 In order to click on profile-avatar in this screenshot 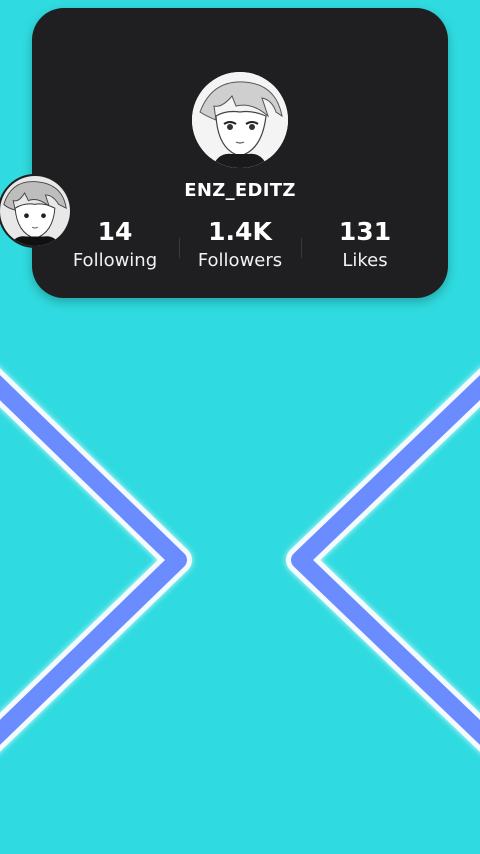, I will do `click(240, 120)`.